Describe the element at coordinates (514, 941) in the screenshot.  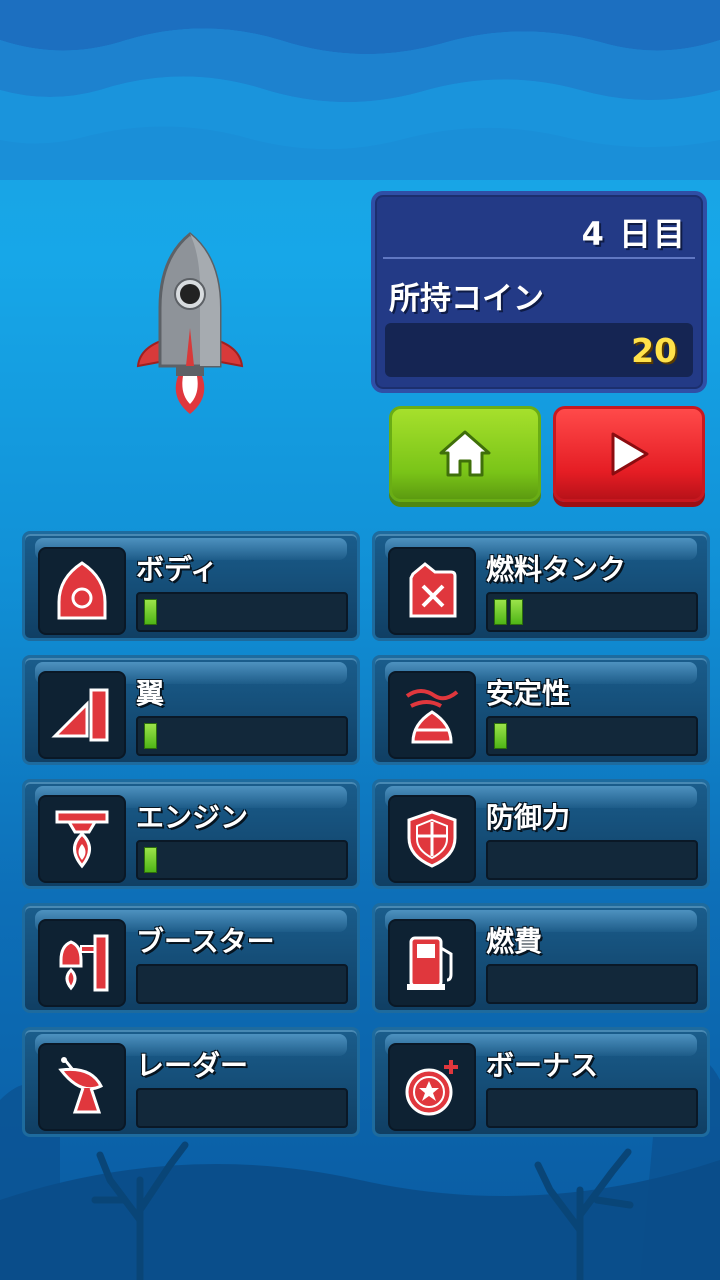
I see `upgrade-label: 燃費` at that location.